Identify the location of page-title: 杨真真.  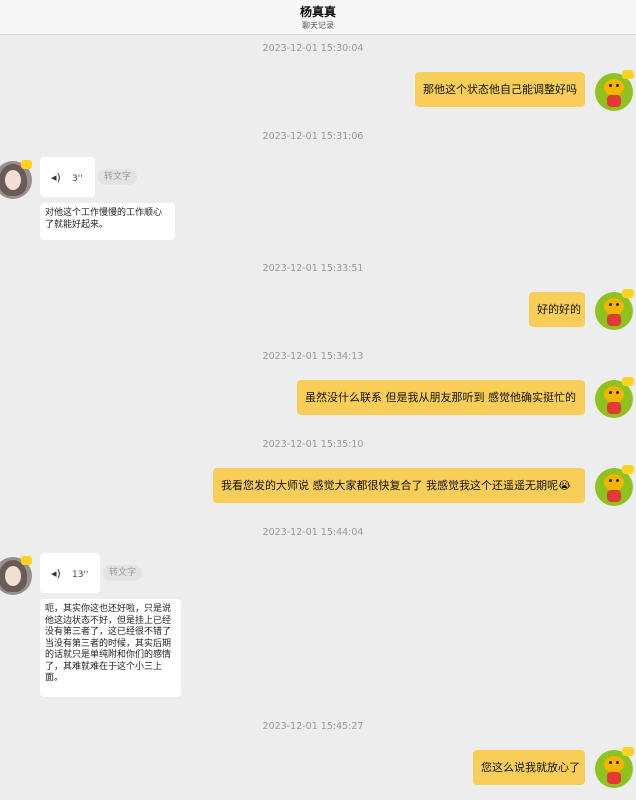
(317, 12).